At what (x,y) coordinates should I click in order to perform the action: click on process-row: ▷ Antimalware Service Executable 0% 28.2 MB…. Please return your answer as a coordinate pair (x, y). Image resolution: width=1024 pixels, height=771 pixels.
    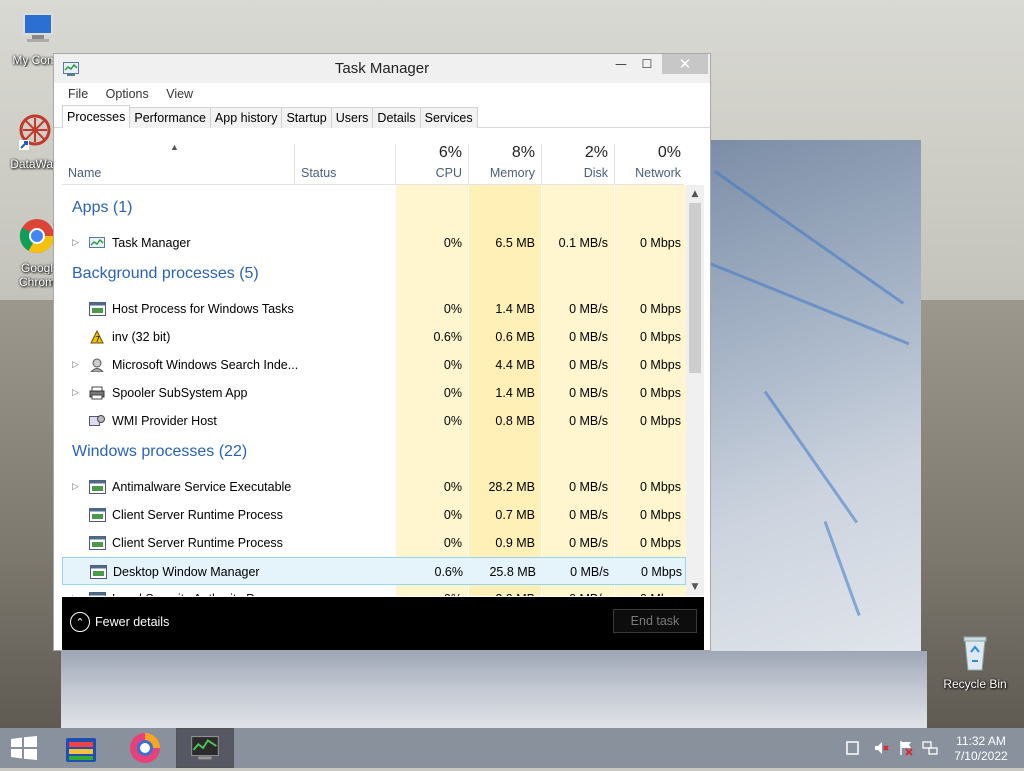
    Looking at the image, I should click on (374, 487).